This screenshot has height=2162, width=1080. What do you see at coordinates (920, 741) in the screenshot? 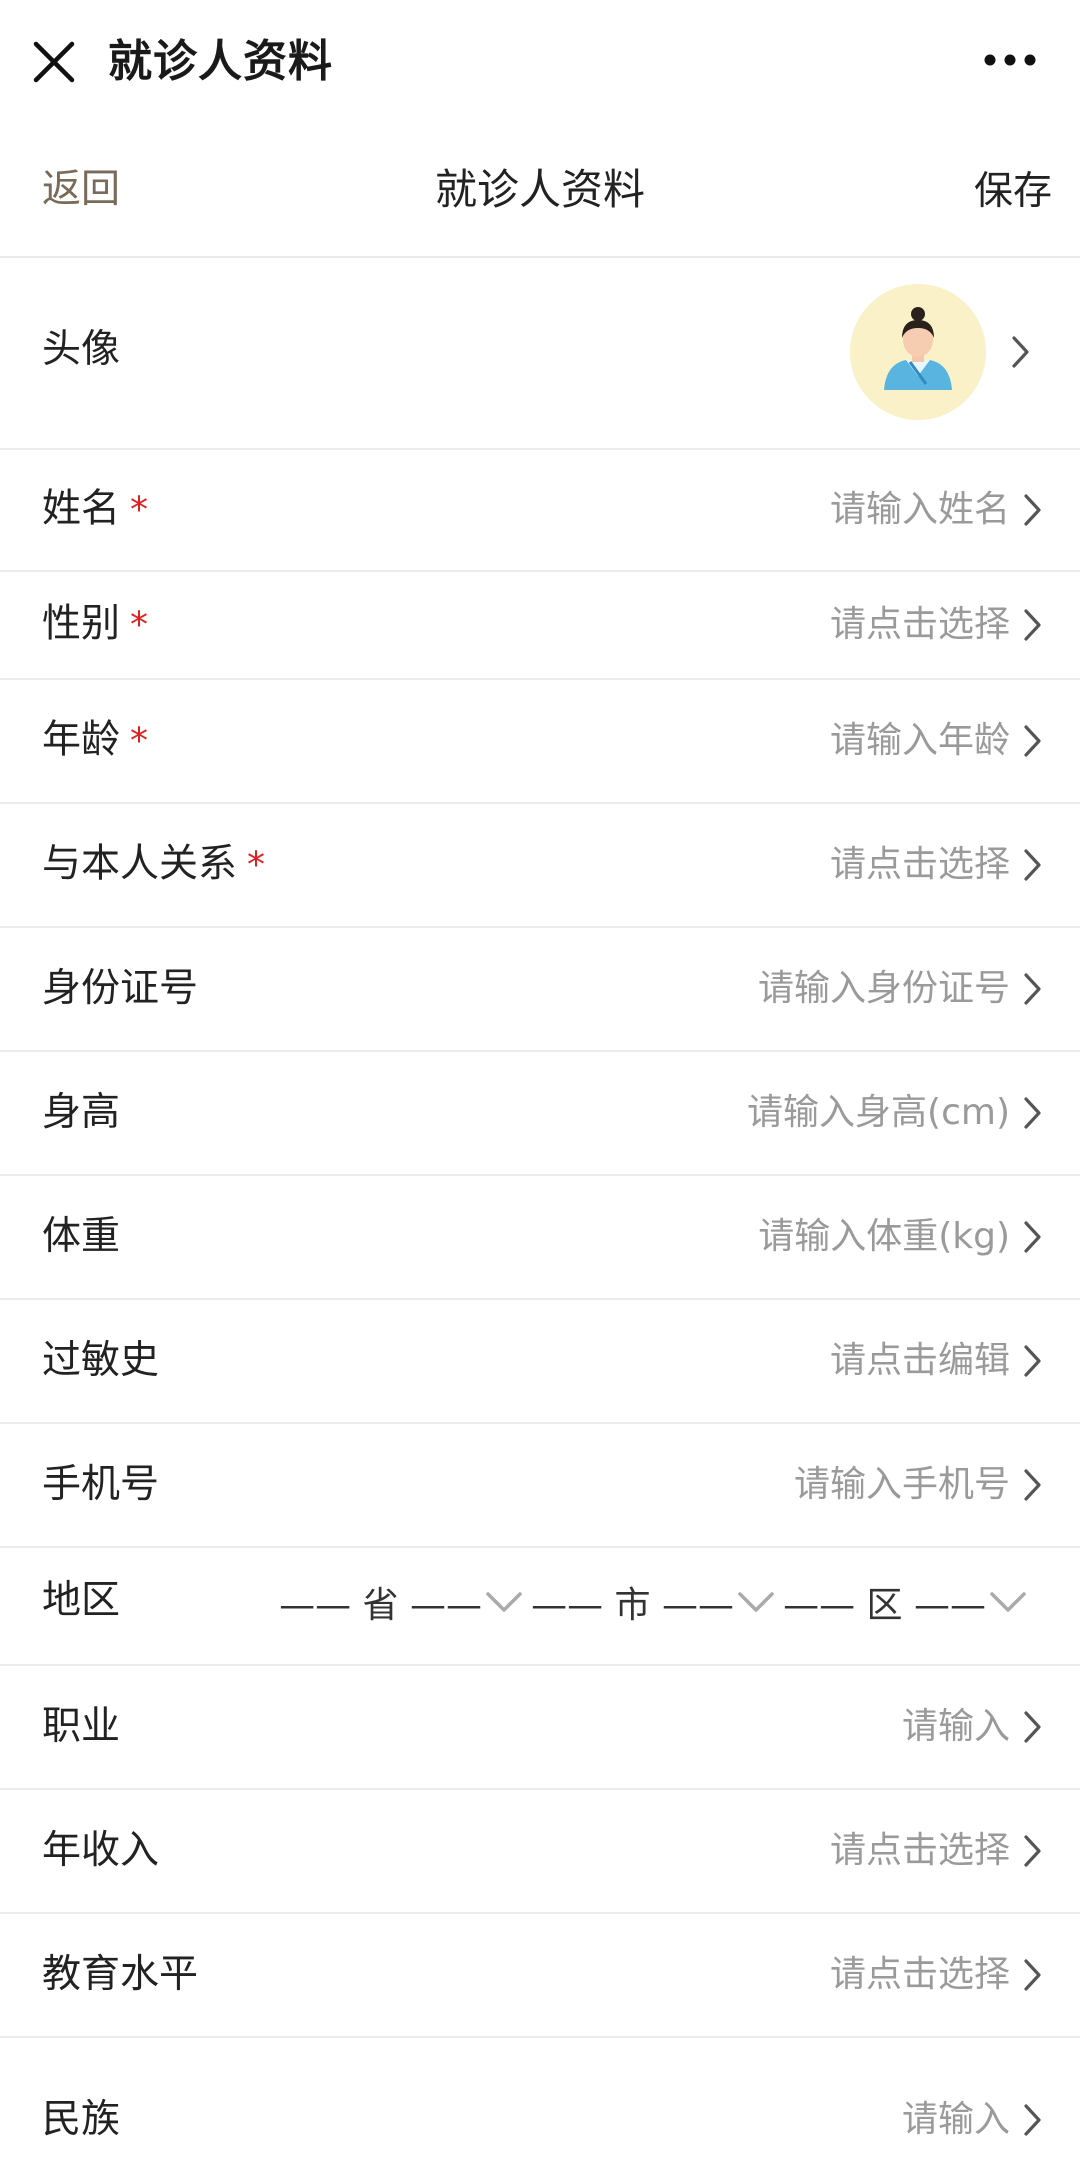
I see `age-input: 请输入年龄` at bounding box center [920, 741].